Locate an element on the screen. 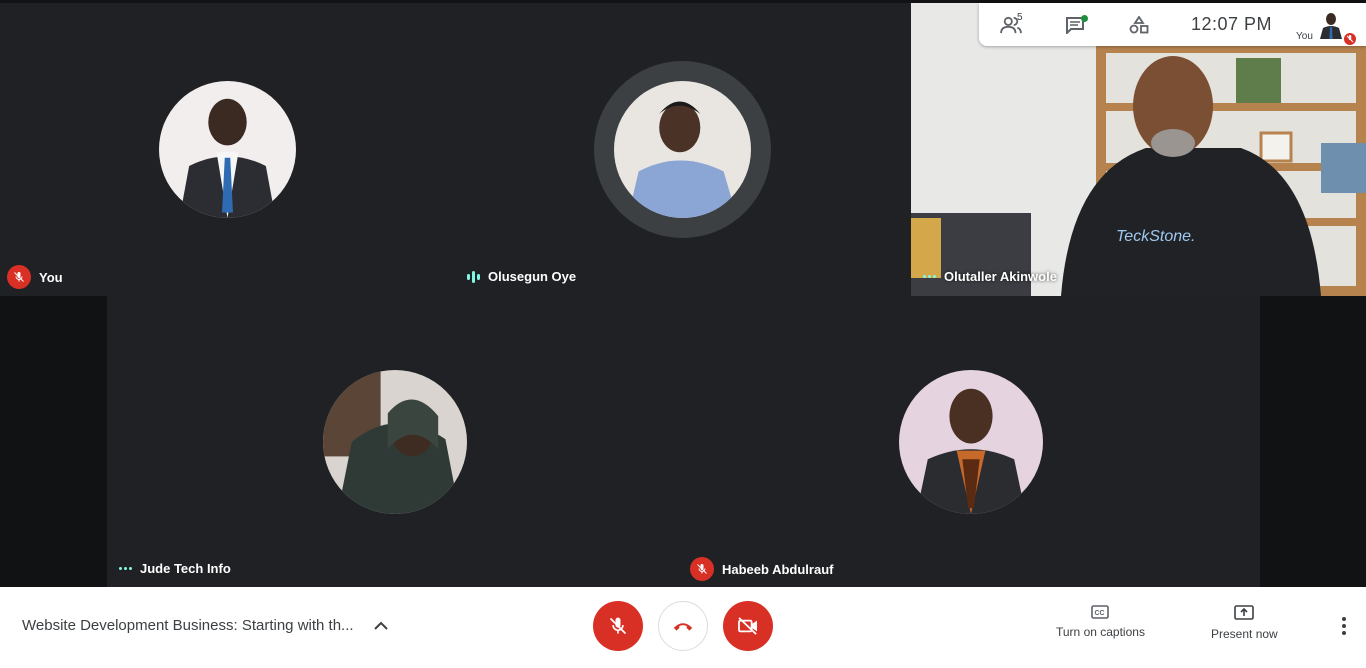  camera-toggle-button is located at coordinates (748, 626).